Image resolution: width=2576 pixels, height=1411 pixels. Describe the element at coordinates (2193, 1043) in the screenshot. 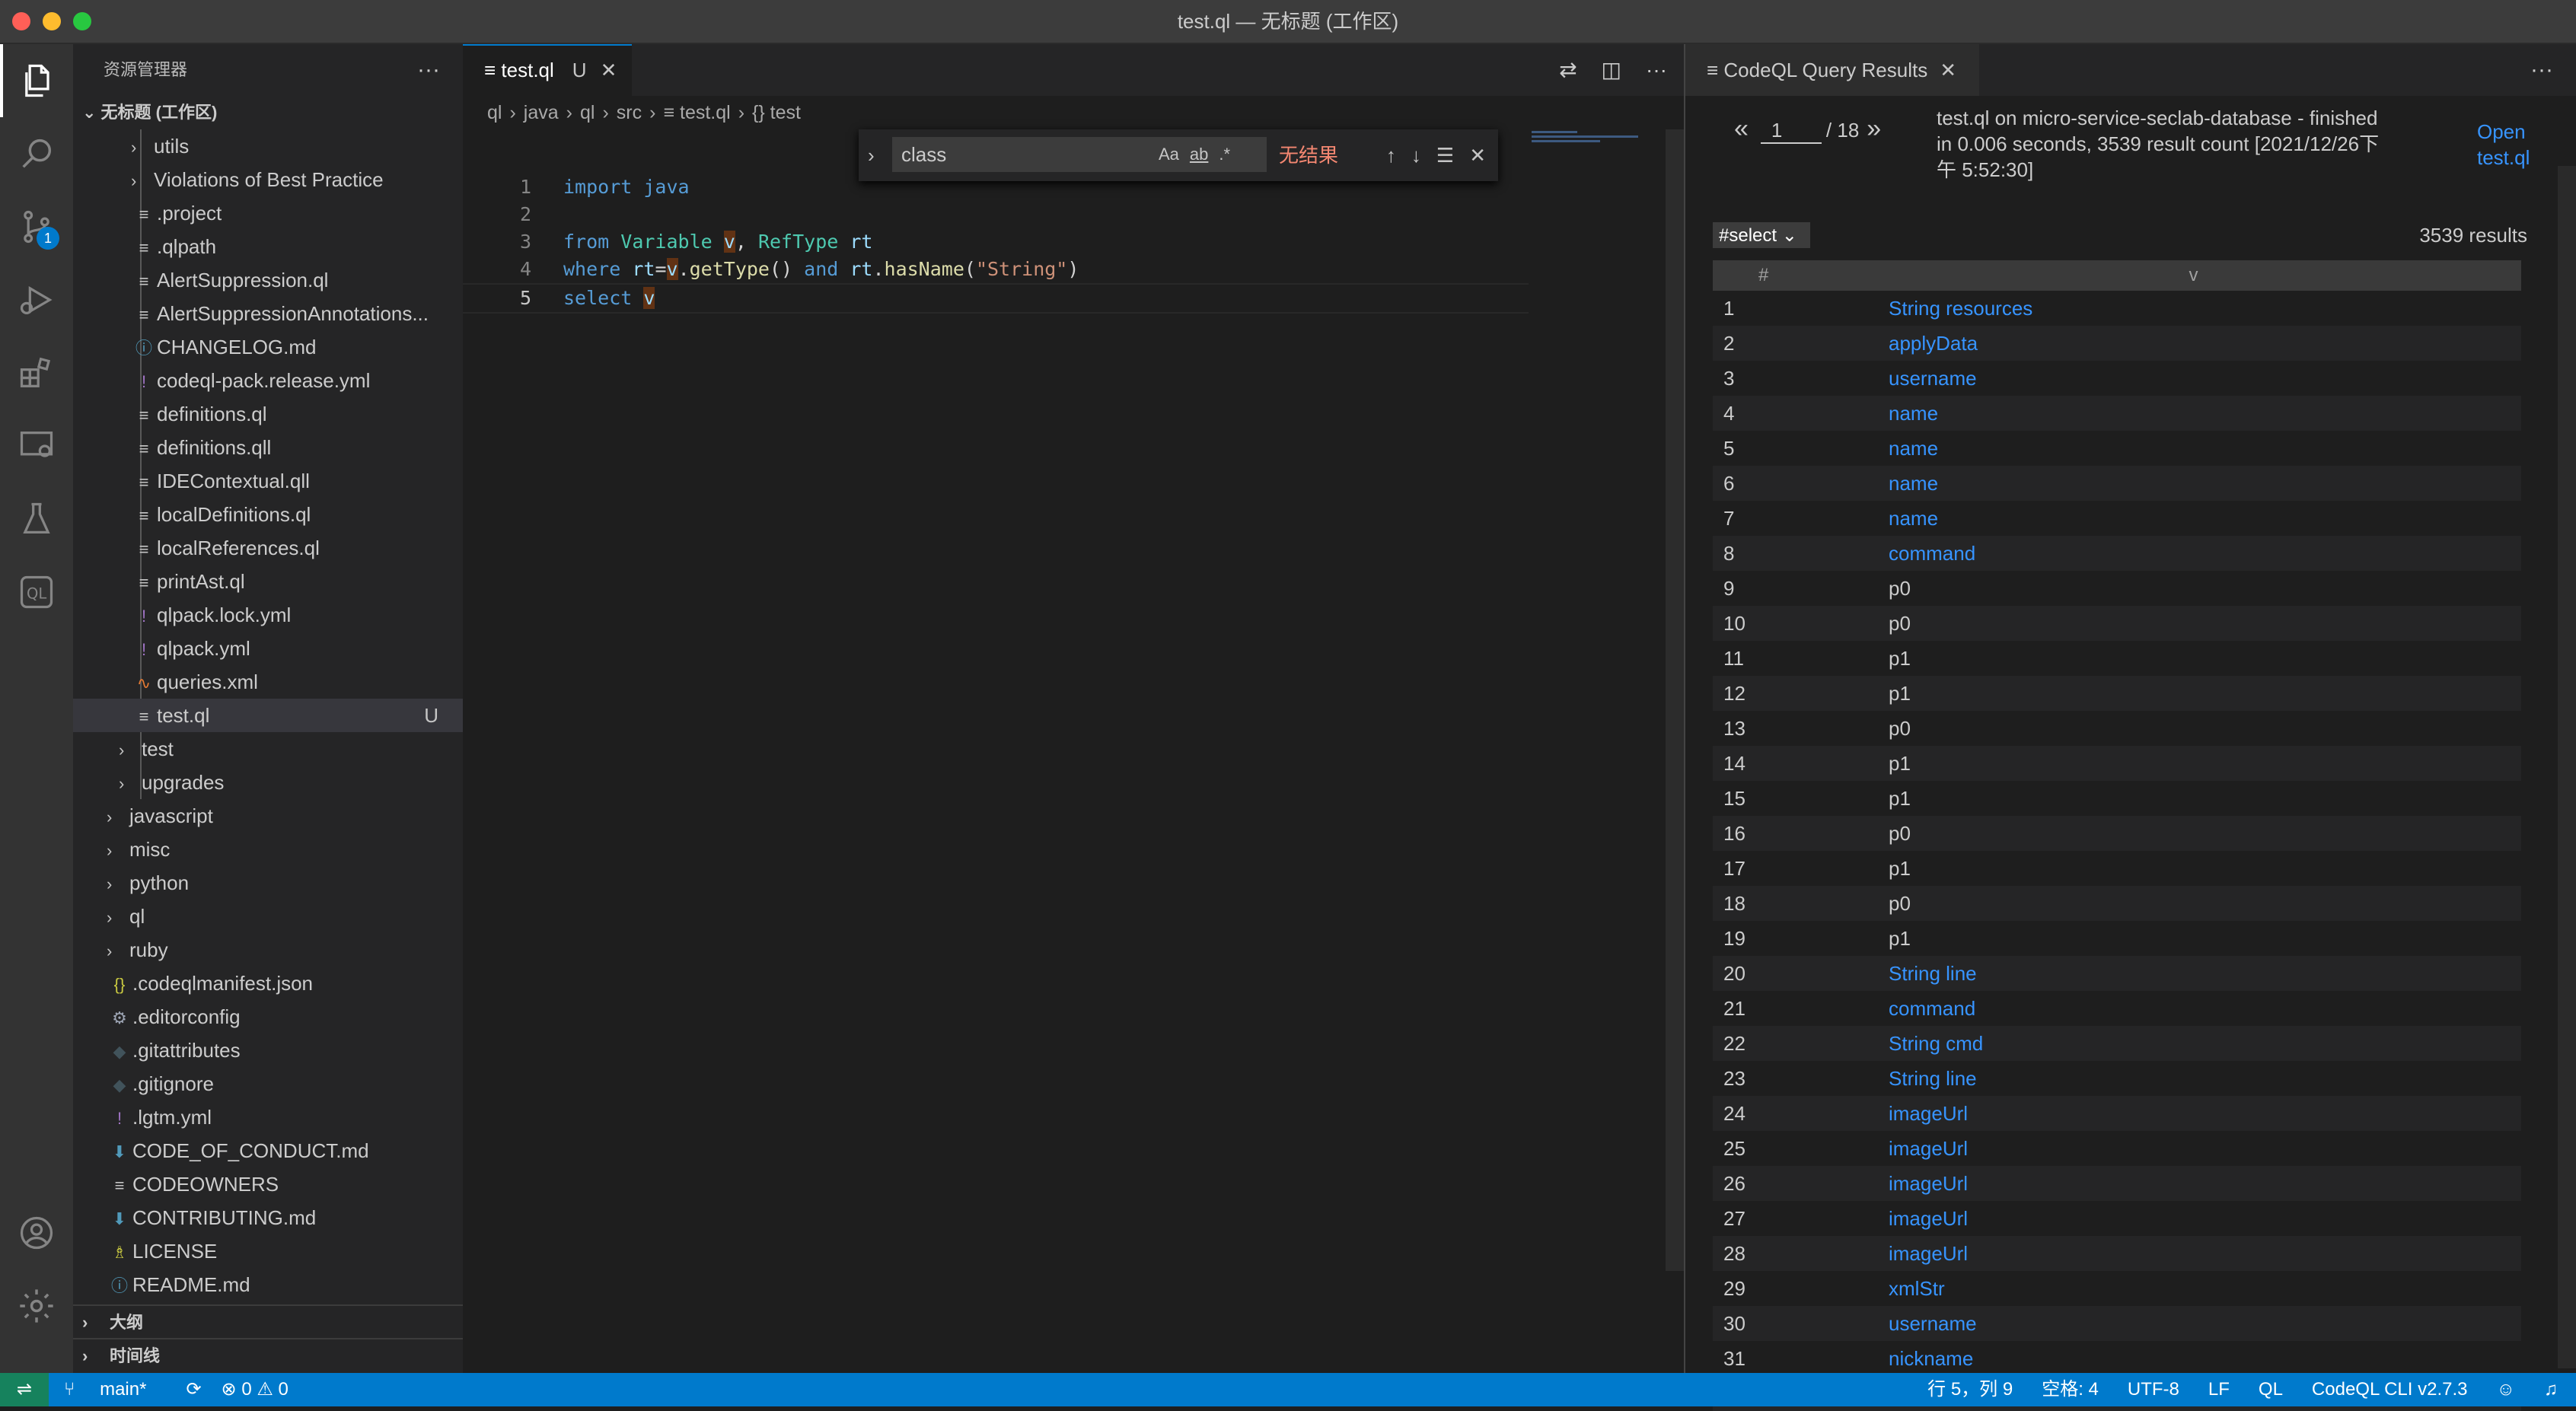

I see `result-link: String cmd` at that location.